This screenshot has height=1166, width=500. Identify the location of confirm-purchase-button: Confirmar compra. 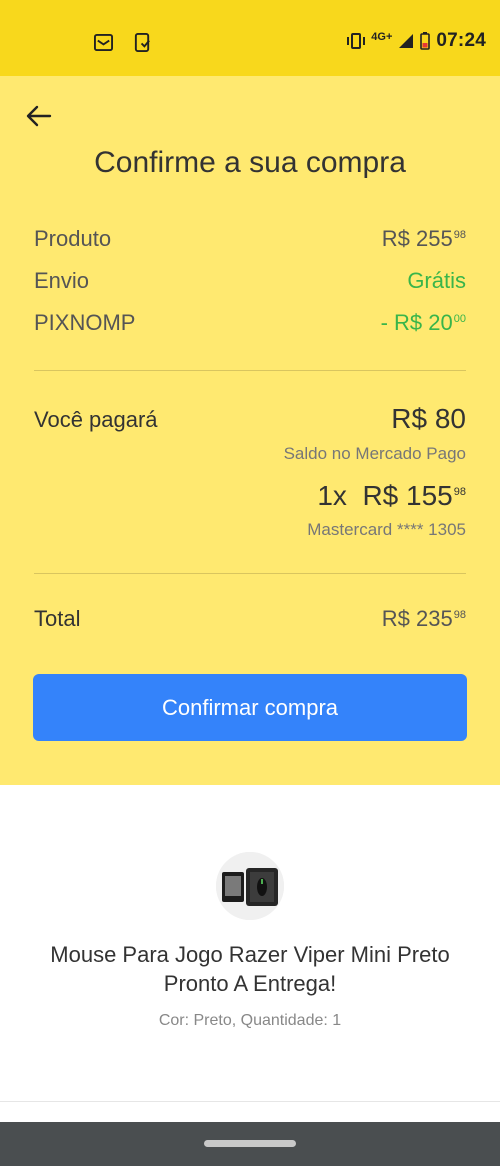
(250, 707).